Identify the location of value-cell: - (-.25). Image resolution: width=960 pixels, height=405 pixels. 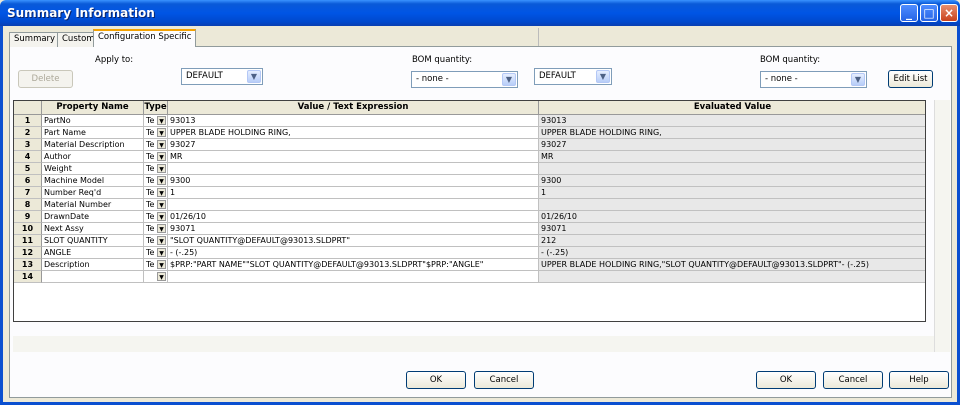
(353, 253).